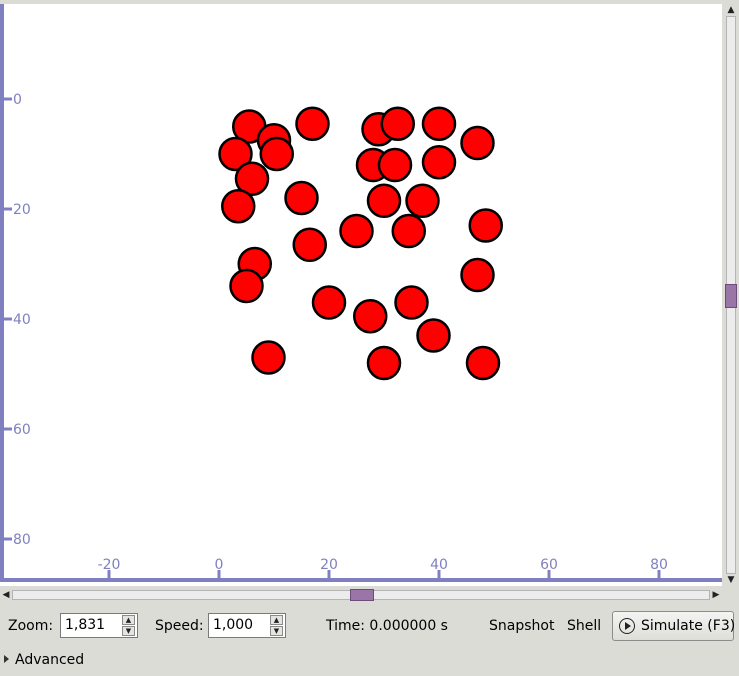 This screenshot has width=739, height=676. I want to click on vertical-scroll-thumb, so click(731, 296).